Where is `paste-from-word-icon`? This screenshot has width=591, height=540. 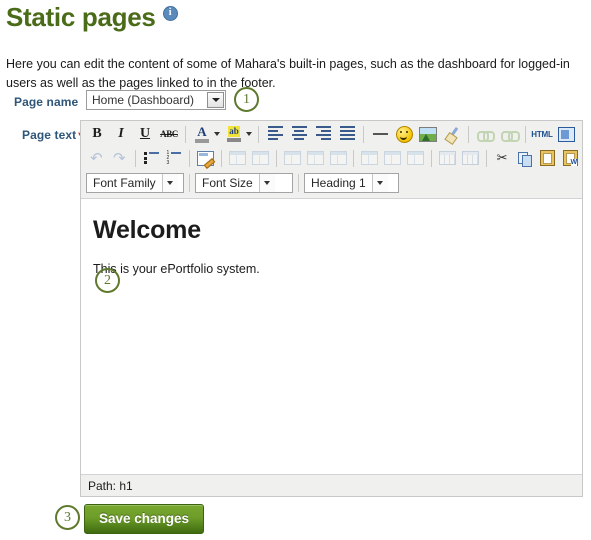 paste-from-word-icon is located at coordinates (570, 158).